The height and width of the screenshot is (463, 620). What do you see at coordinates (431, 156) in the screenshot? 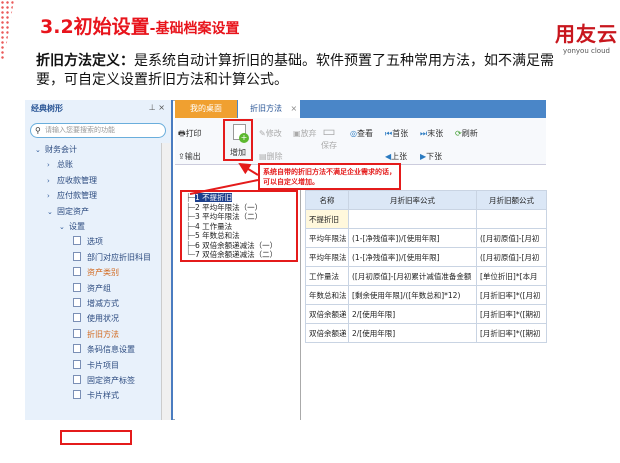
I see `next-button: ▶下张` at bounding box center [431, 156].